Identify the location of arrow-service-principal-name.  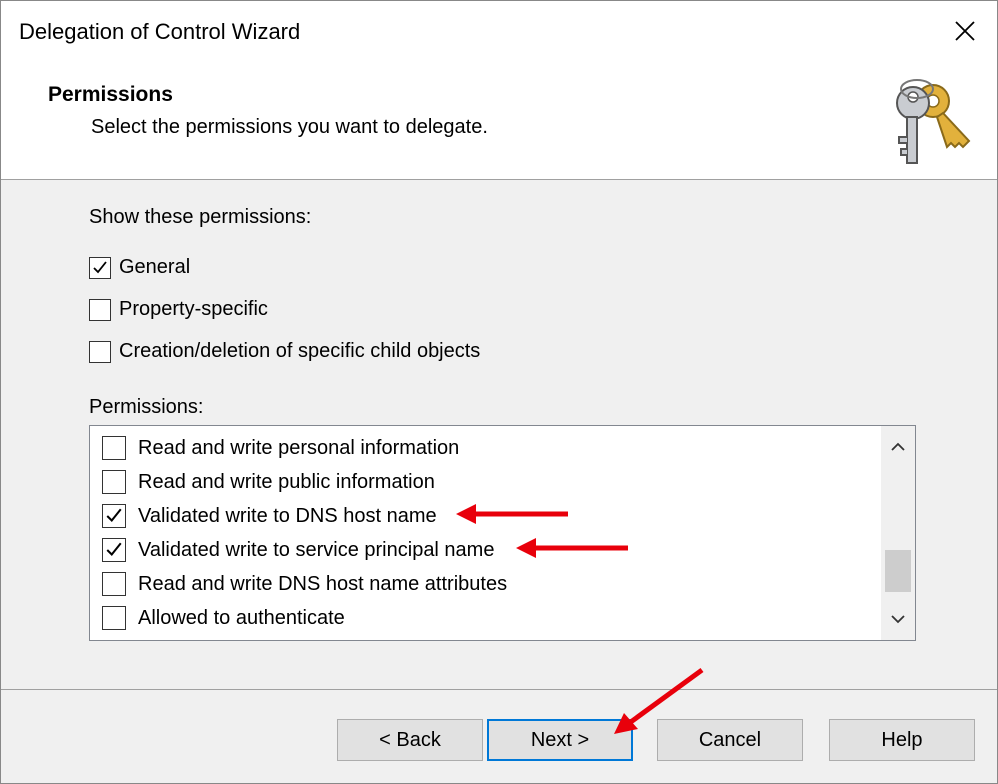
(572, 548).